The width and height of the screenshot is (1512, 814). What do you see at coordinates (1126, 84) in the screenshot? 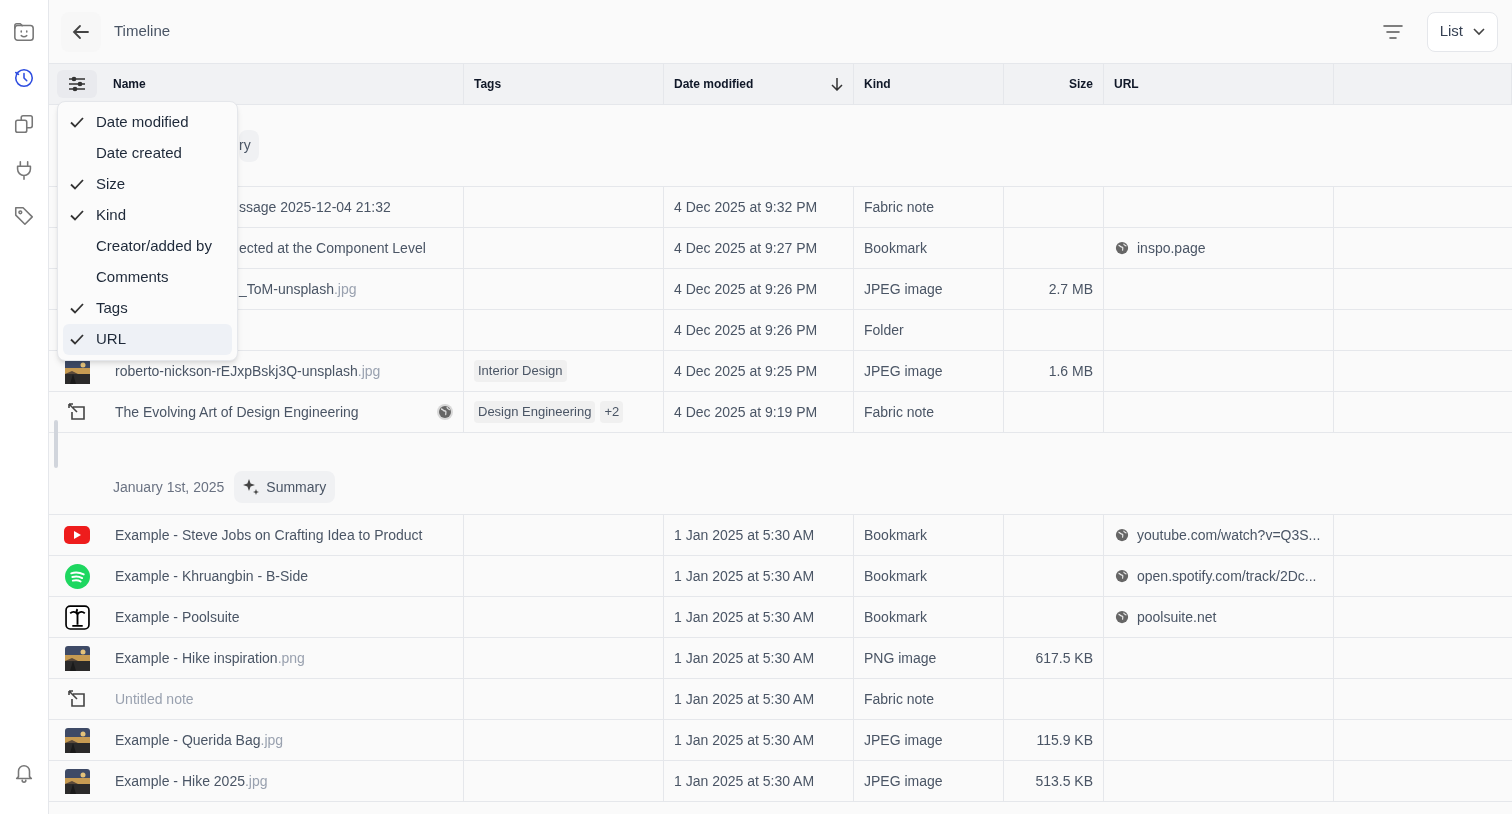
I see `column-header: URL` at bounding box center [1126, 84].